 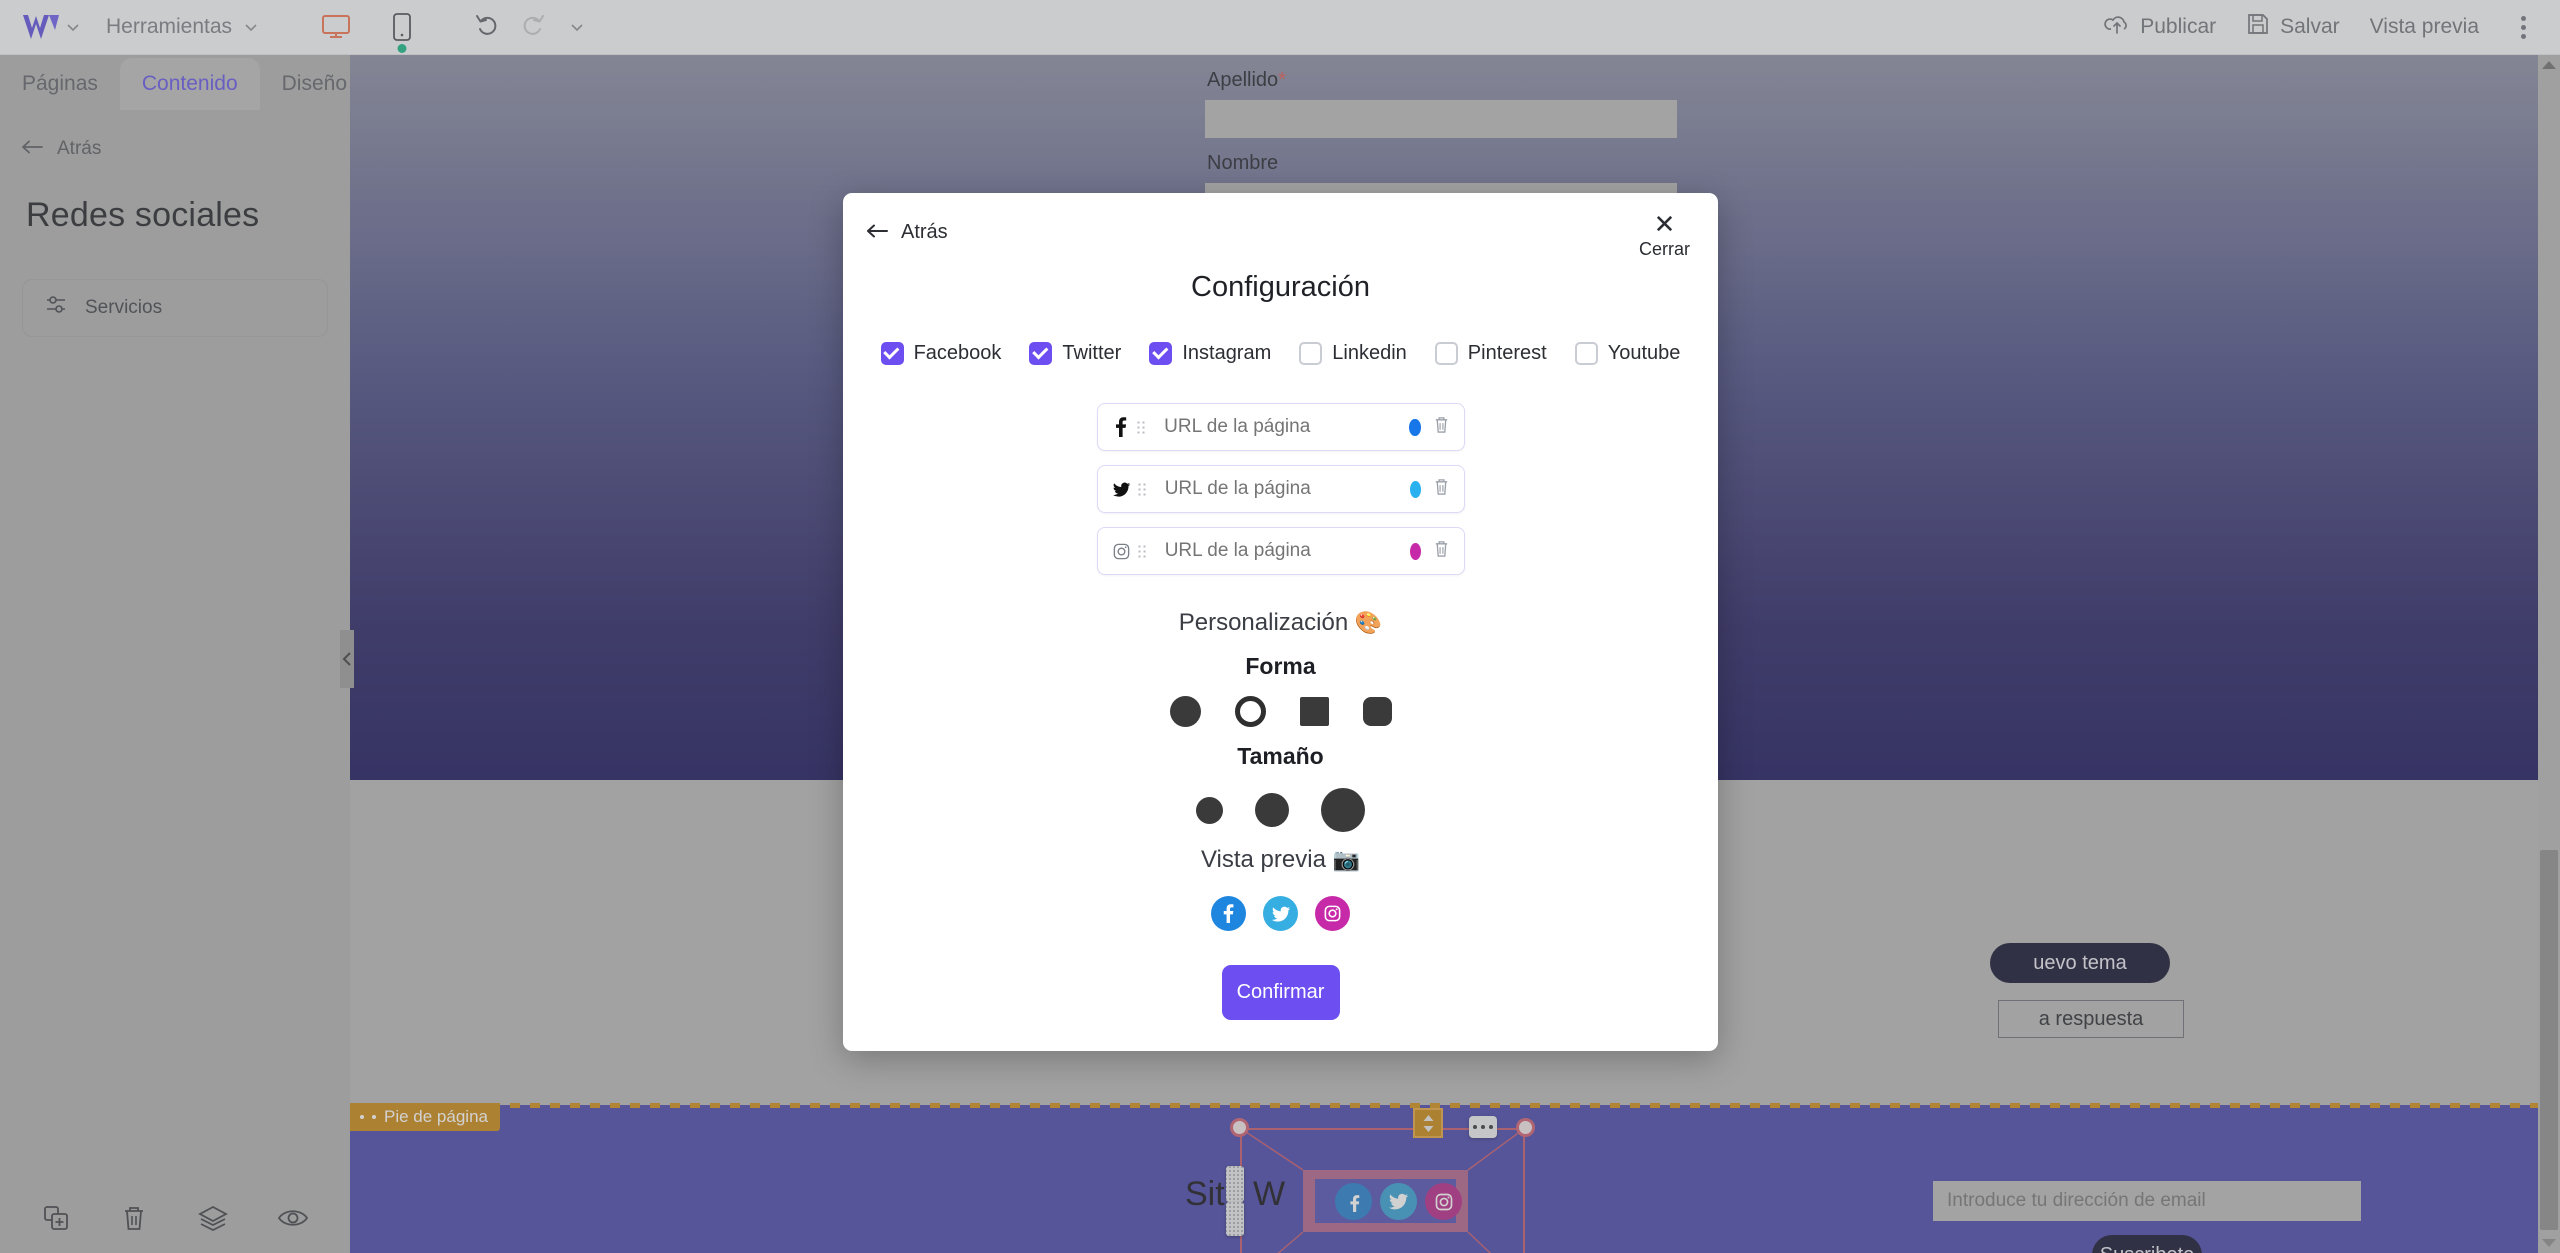 What do you see at coordinates (1280, 711) in the screenshot?
I see `shape-options` at bounding box center [1280, 711].